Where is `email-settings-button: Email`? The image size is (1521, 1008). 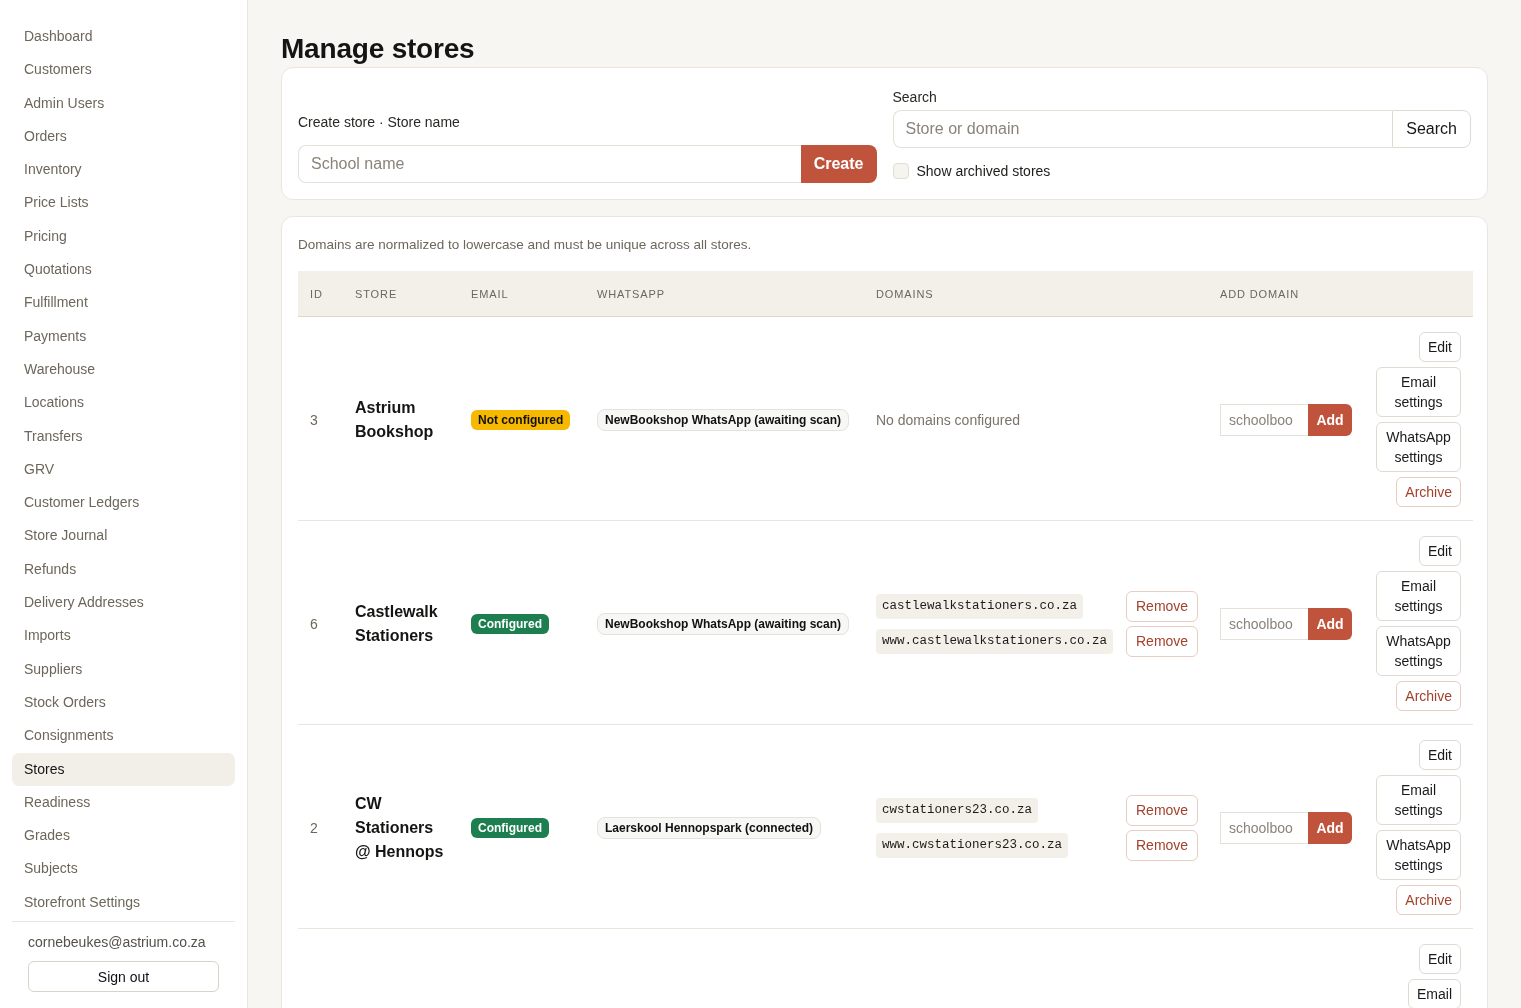 email-settings-button: Email is located at coordinates (1434, 993).